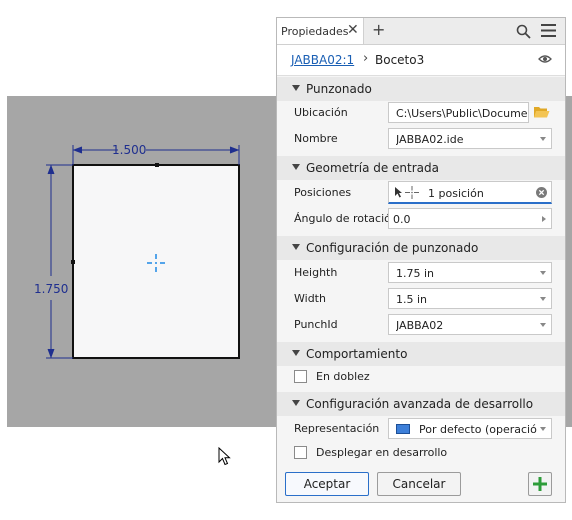 This screenshot has height=520, width=572. I want to click on breadcrumb-current-sketch: Boceto3, so click(400, 60).